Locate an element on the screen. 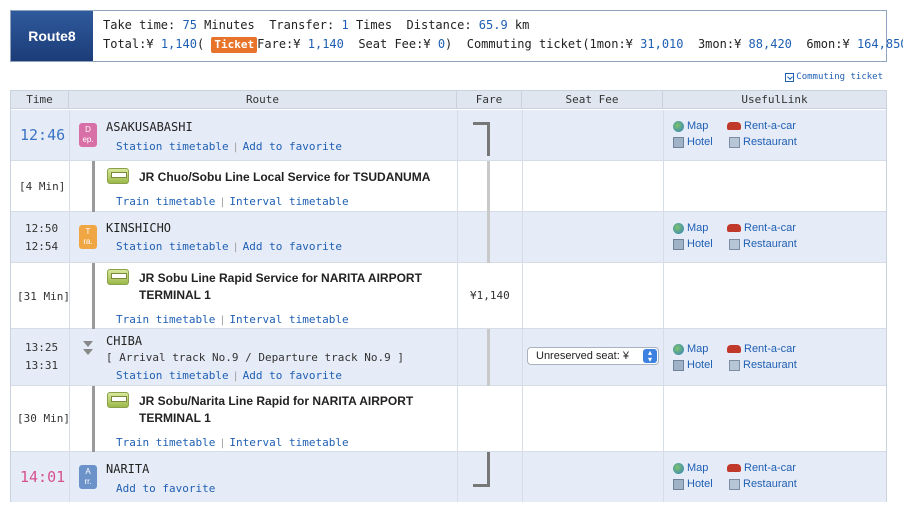 The image size is (903, 514). header-route: Route is located at coordinates (263, 100).